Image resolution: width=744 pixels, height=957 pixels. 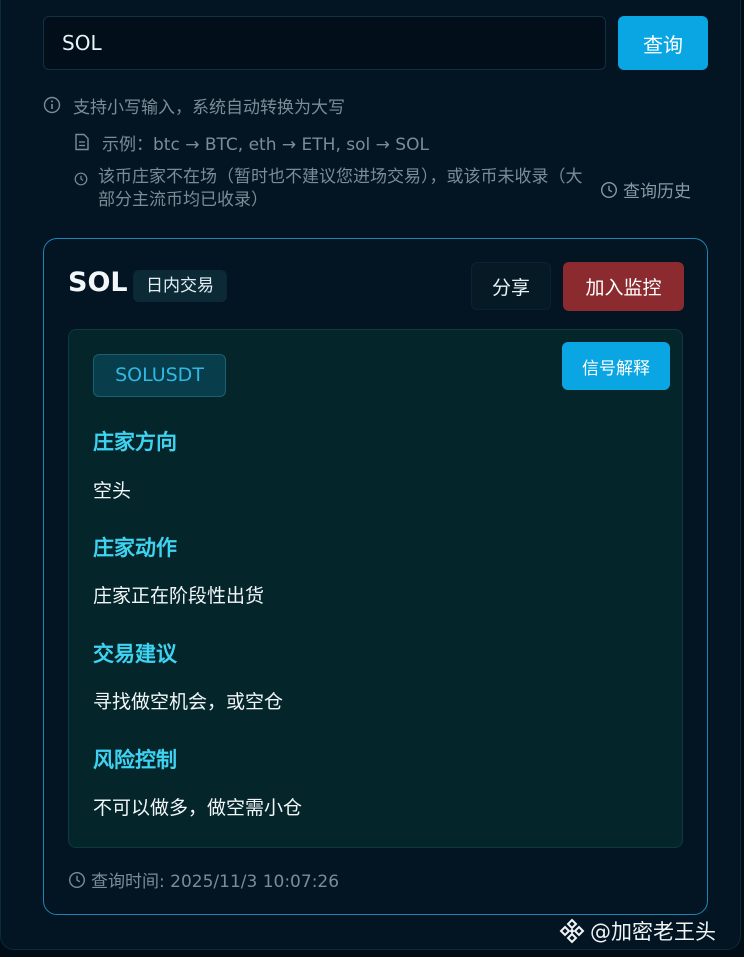 What do you see at coordinates (135, 654) in the screenshot?
I see `section-title: 交易建议` at bounding box center [135, 654].